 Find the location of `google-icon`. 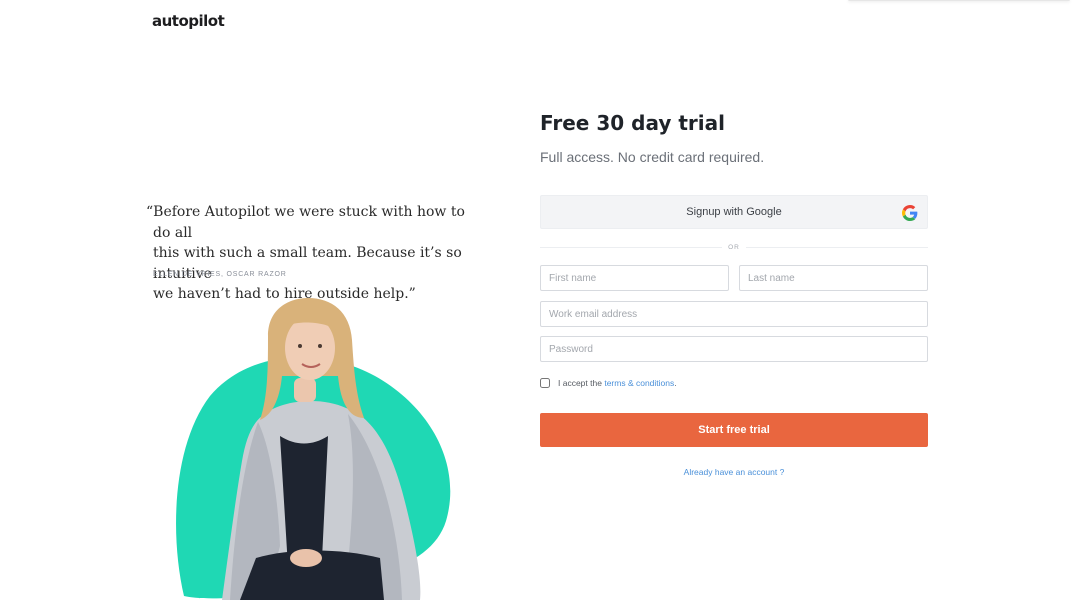

google-icon is located at coordinates (910, 213).